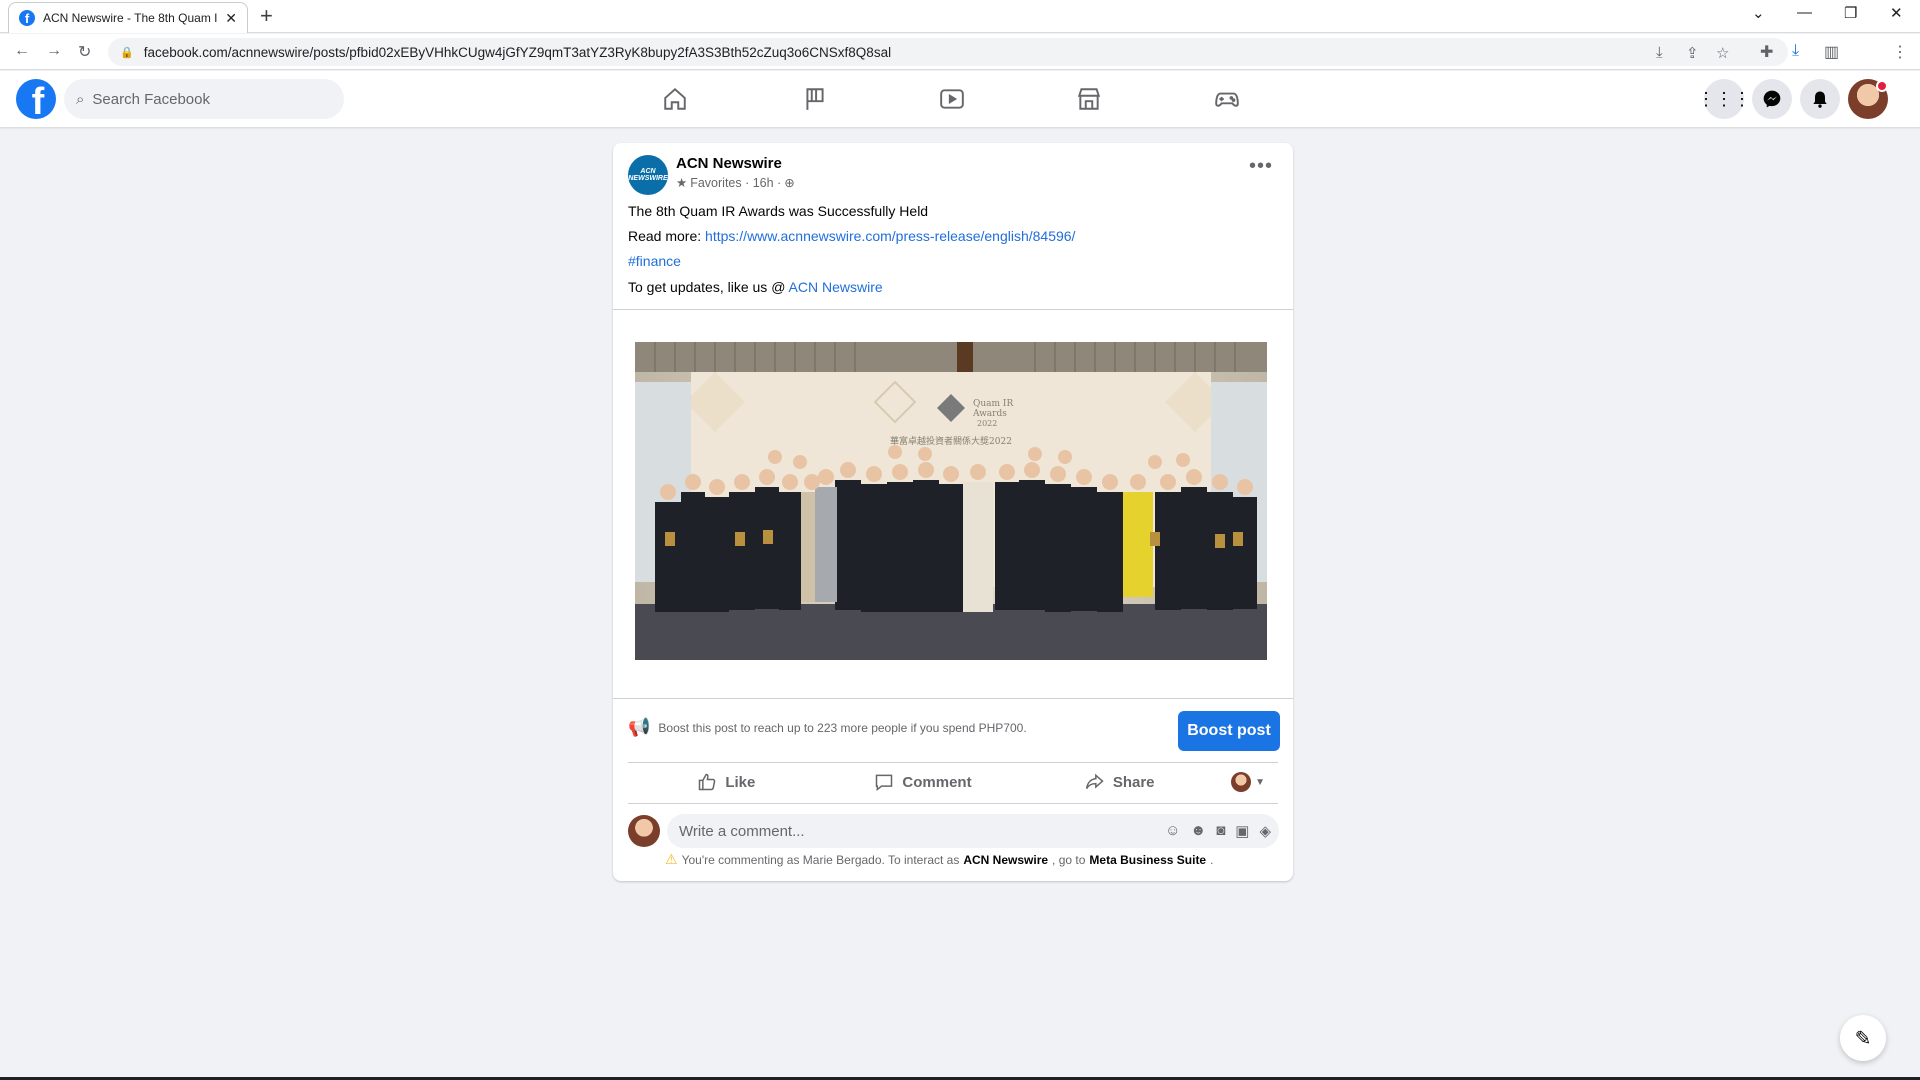  Describe the element at coordinates (1882, 86) in the screenshot. I see `notification-badge` at that location.